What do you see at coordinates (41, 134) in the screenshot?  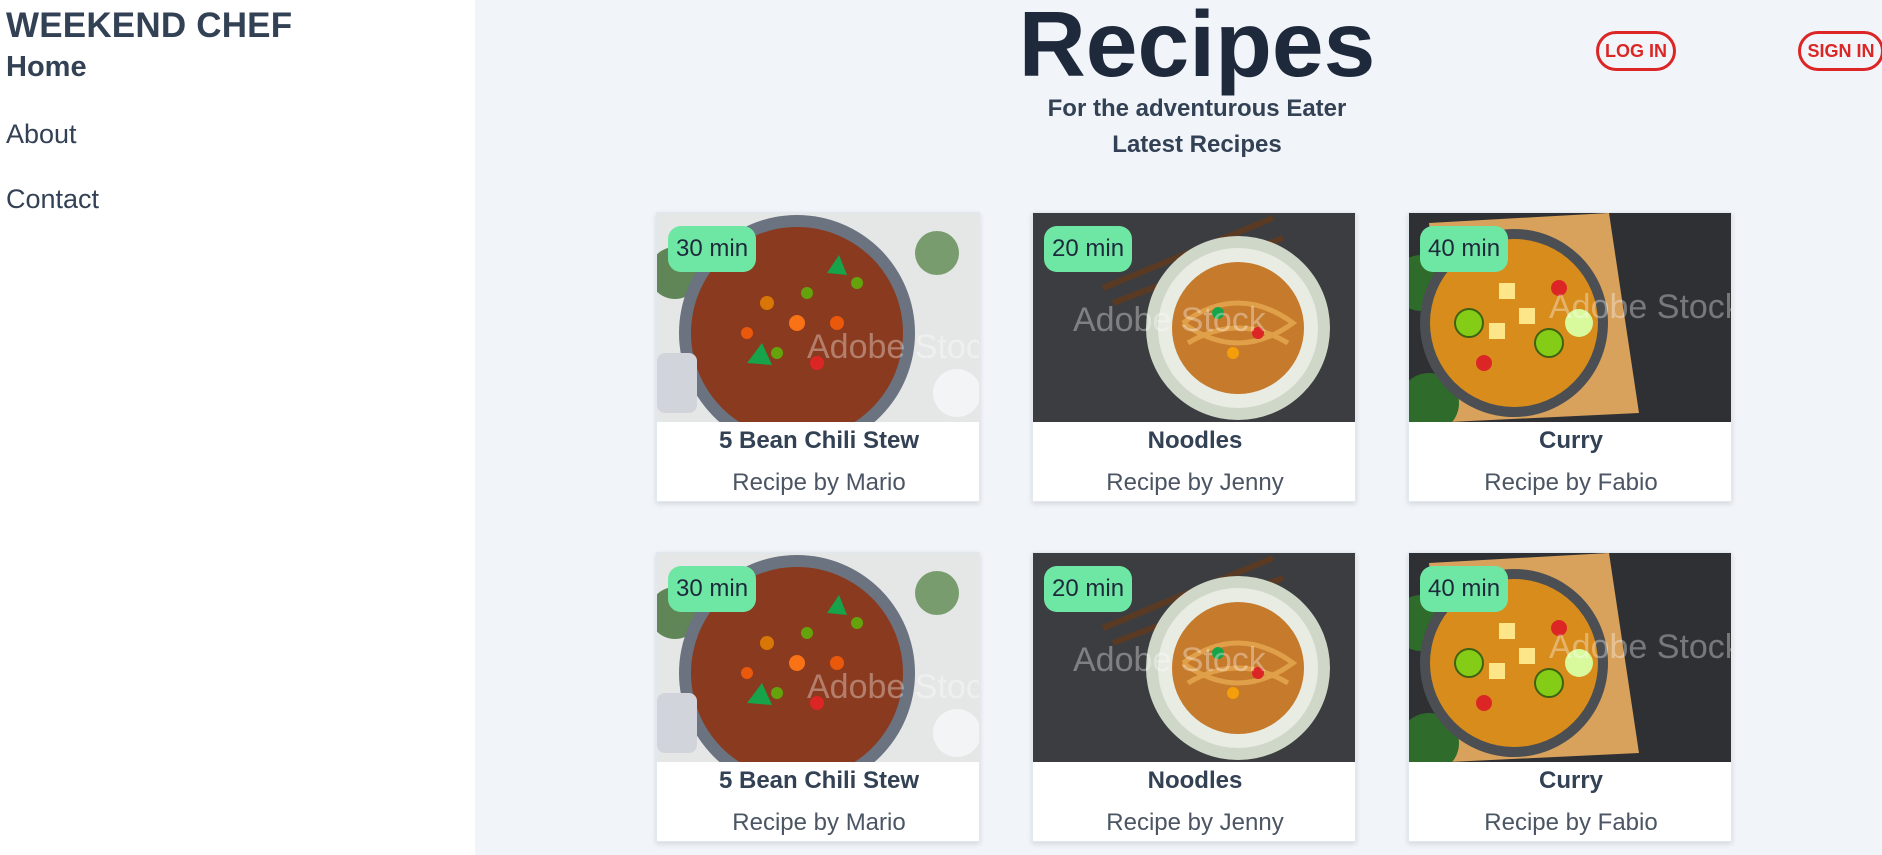 I see `nav-item-about: About` at bounding box center [41, 134].